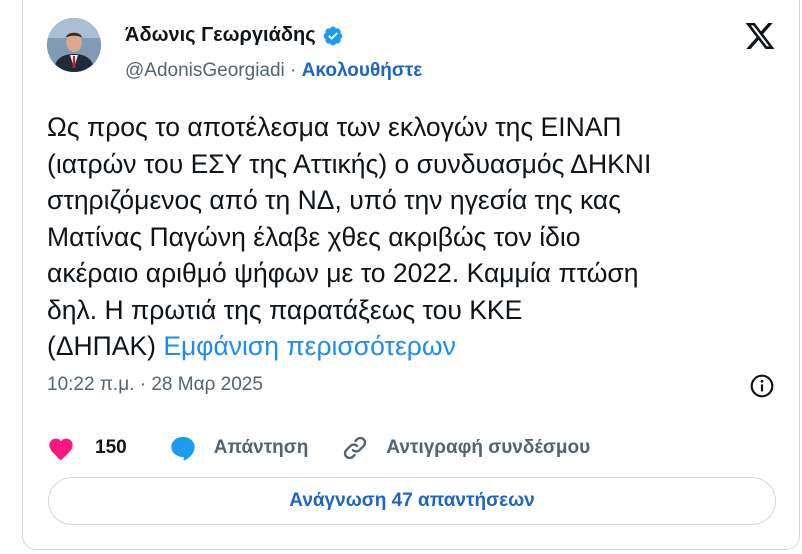 The image size is (802, 554). I want to click on x-logo-icon, so click(760, 36).